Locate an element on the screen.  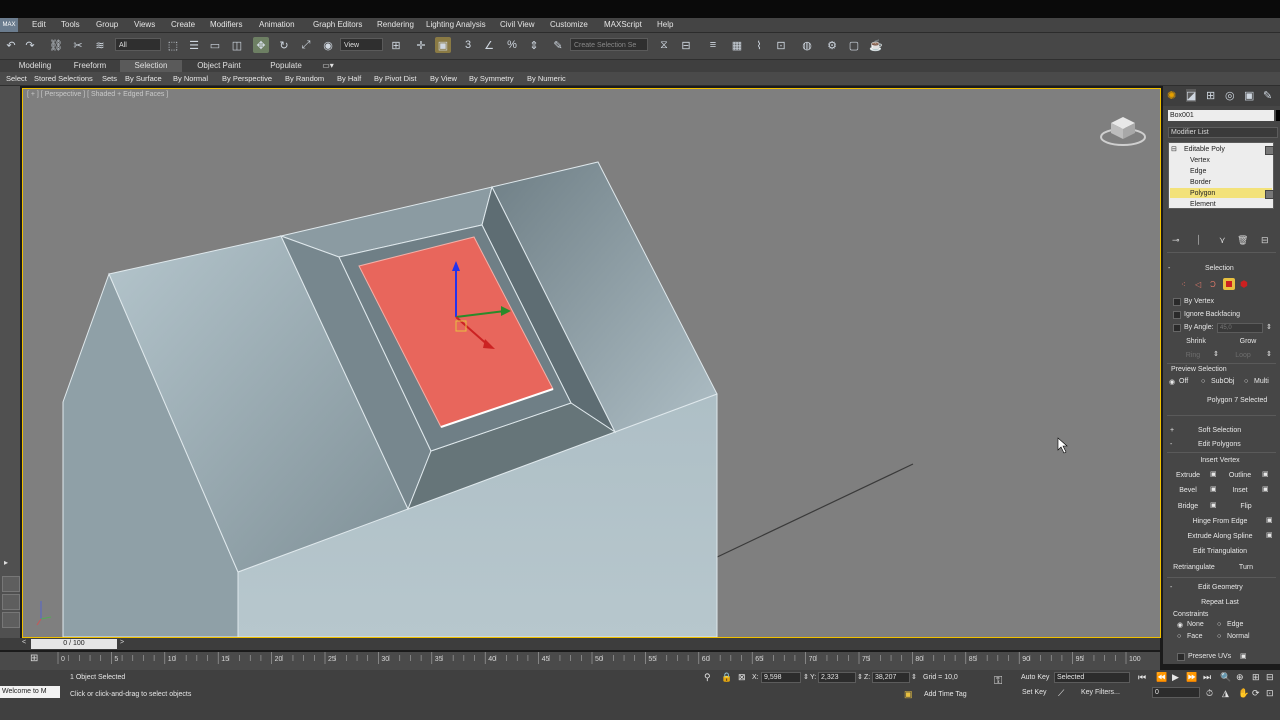
key-mode-dropdown: Selected is located at coordinates (1092, 677).